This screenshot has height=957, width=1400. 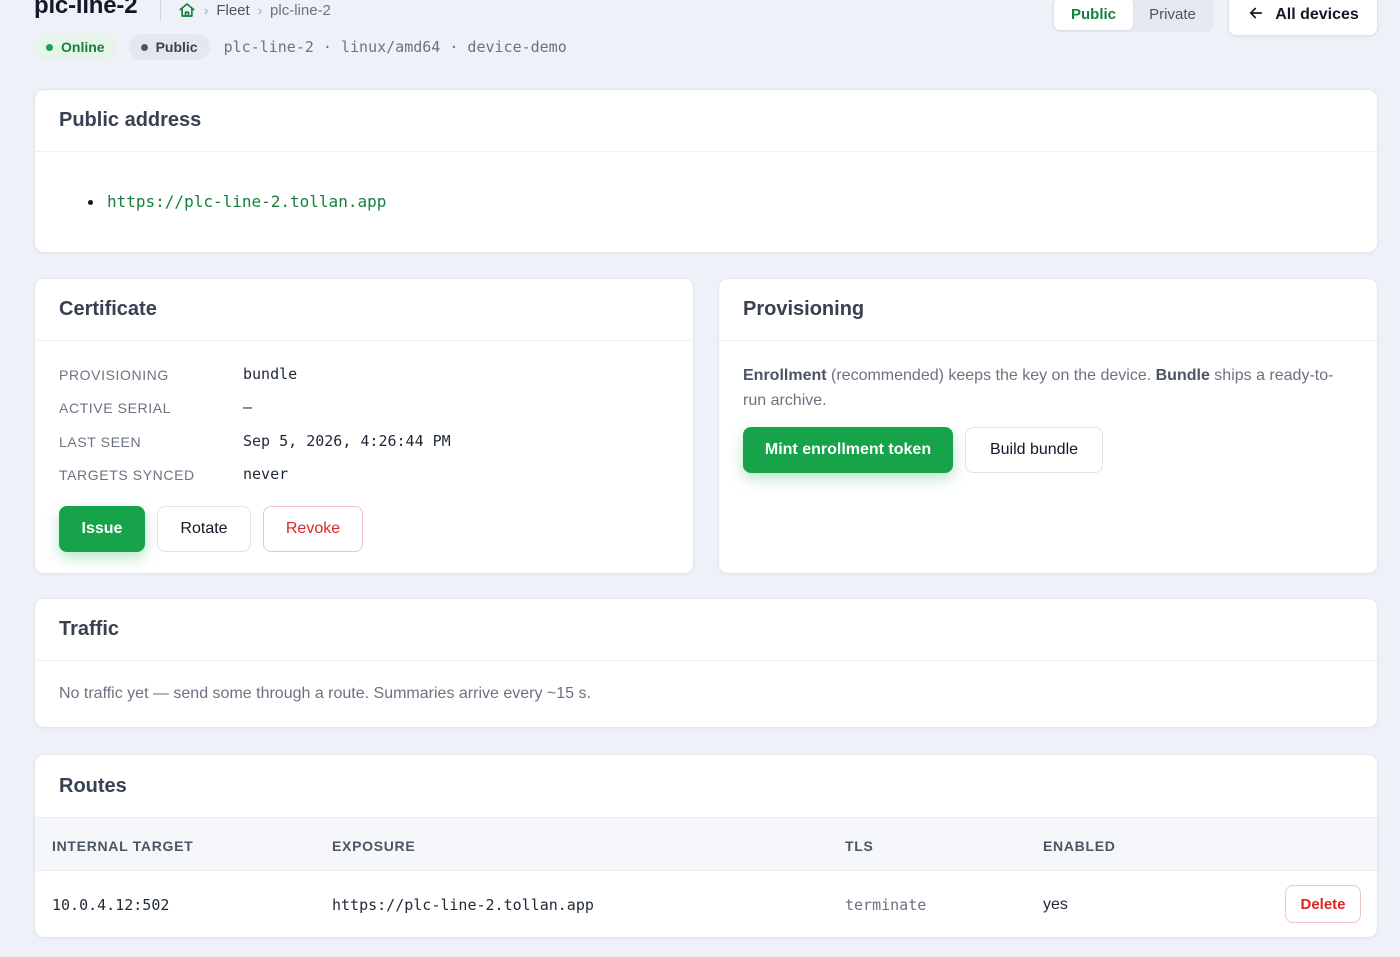 What do you see at coordinates (1323, 904) in the screenshot?
I see `delete-route-button: Delete` at bounding box center [1323, 904].